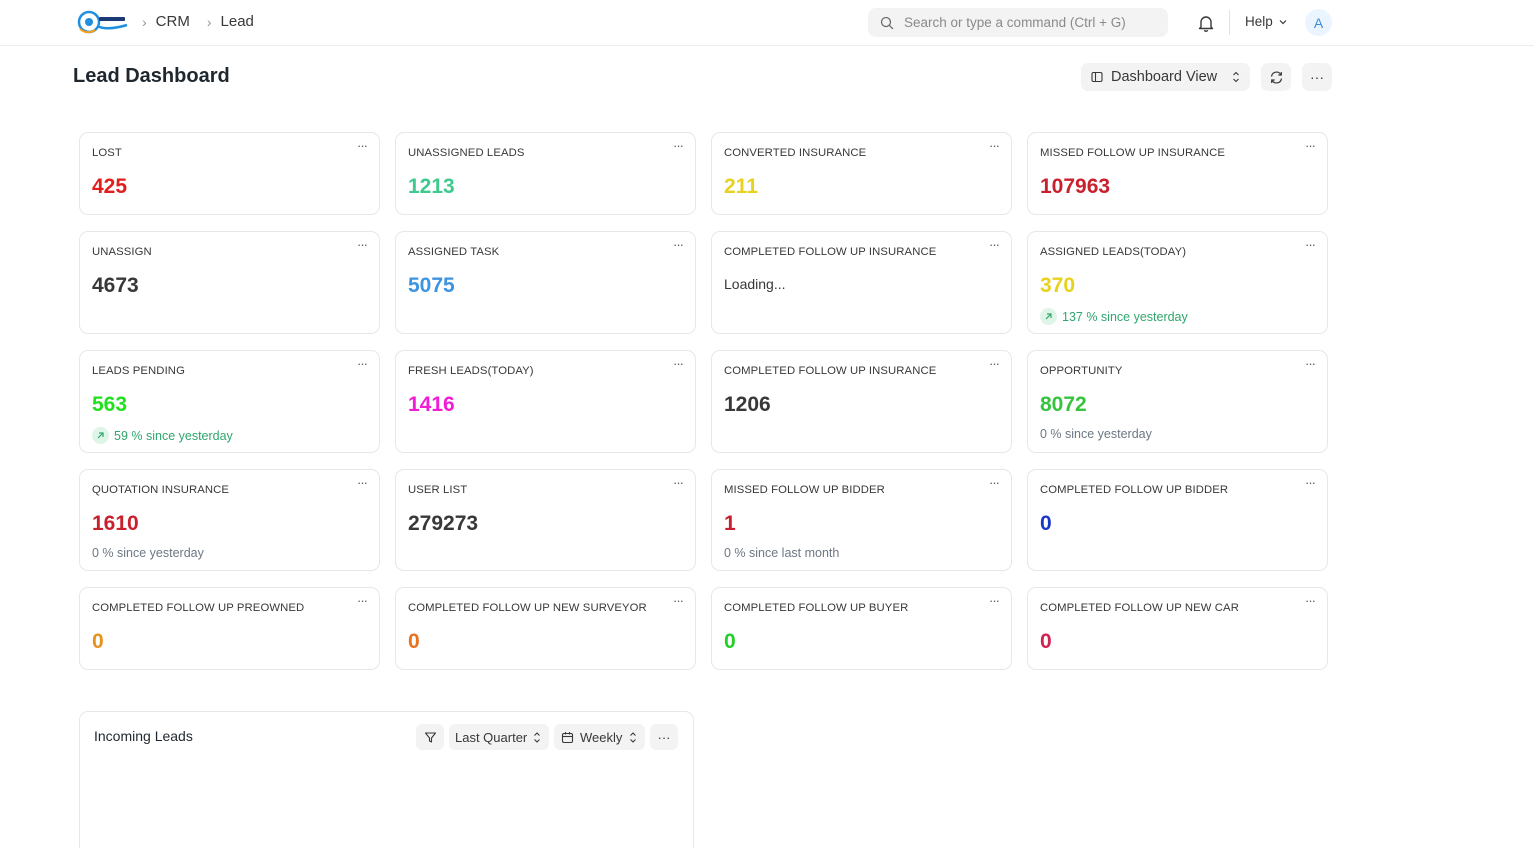  I want to click on number-card: CONVERTED INSURANCE ··· 211, so click(861, 173).